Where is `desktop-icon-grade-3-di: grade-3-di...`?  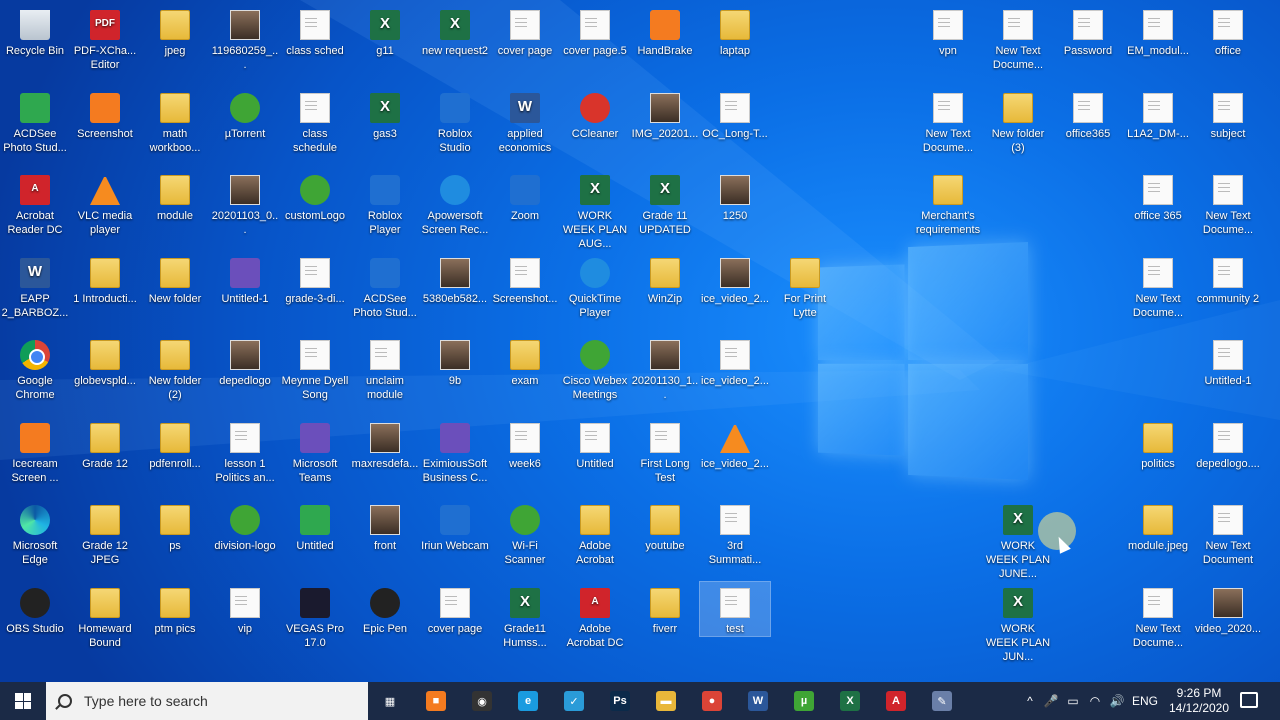 desktop-icon-grade-3-di: grade-3-di... is located at coordinates (315, 279).